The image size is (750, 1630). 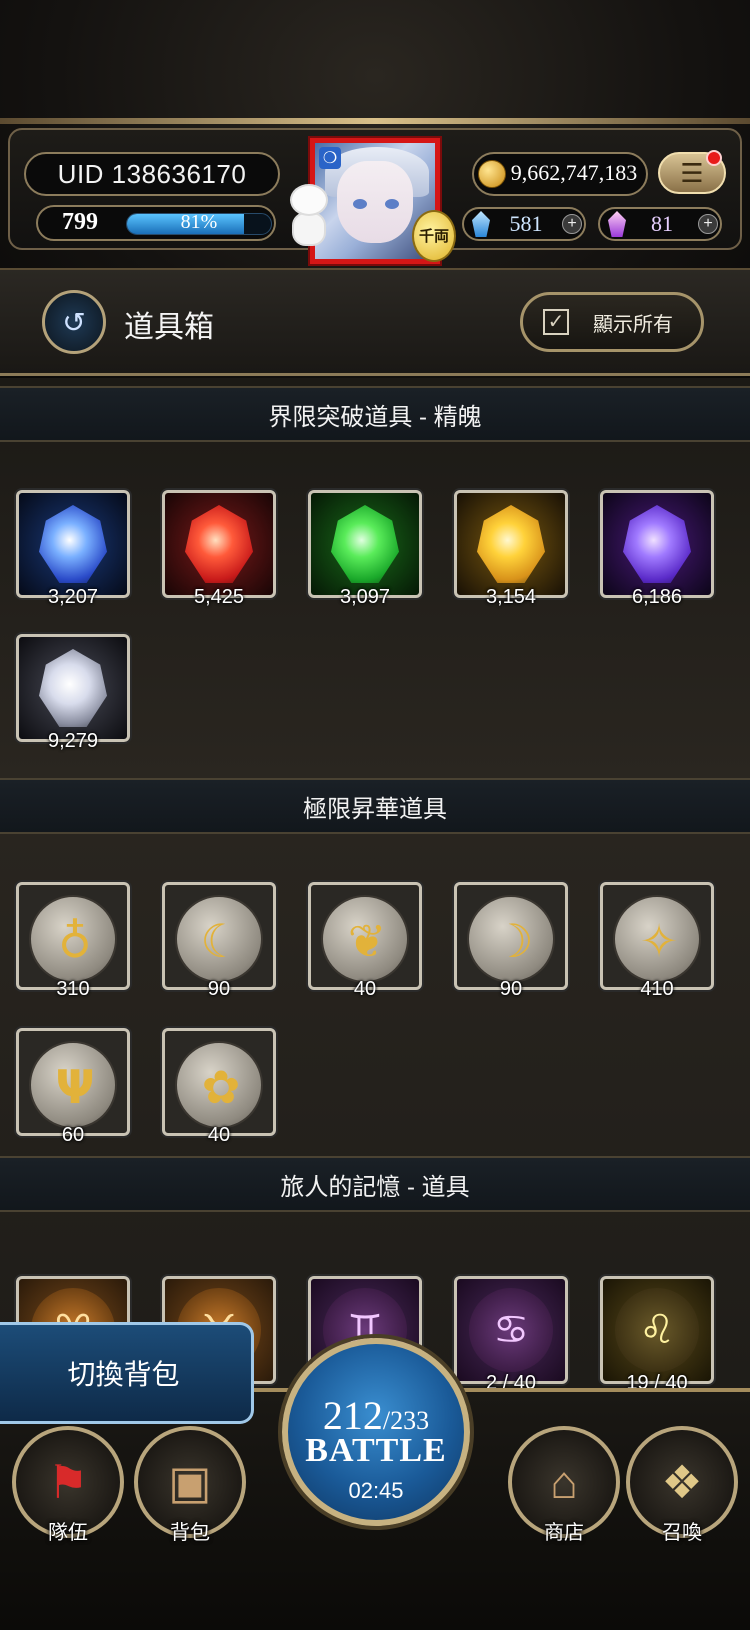 I want to click on section-header-memory: 旅人的記憶 - 道具, so click(x=375, y=1184).